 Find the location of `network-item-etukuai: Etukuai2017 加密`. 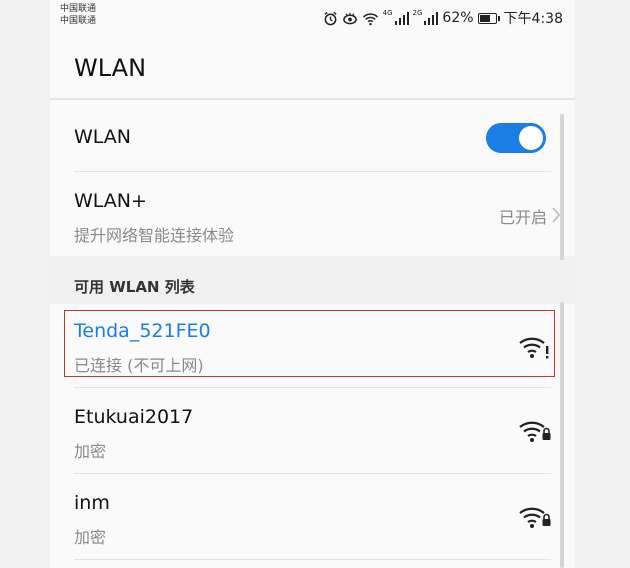

network-item-etukuai: Etukuai2017 加密 is located at coordinates (312, 431).